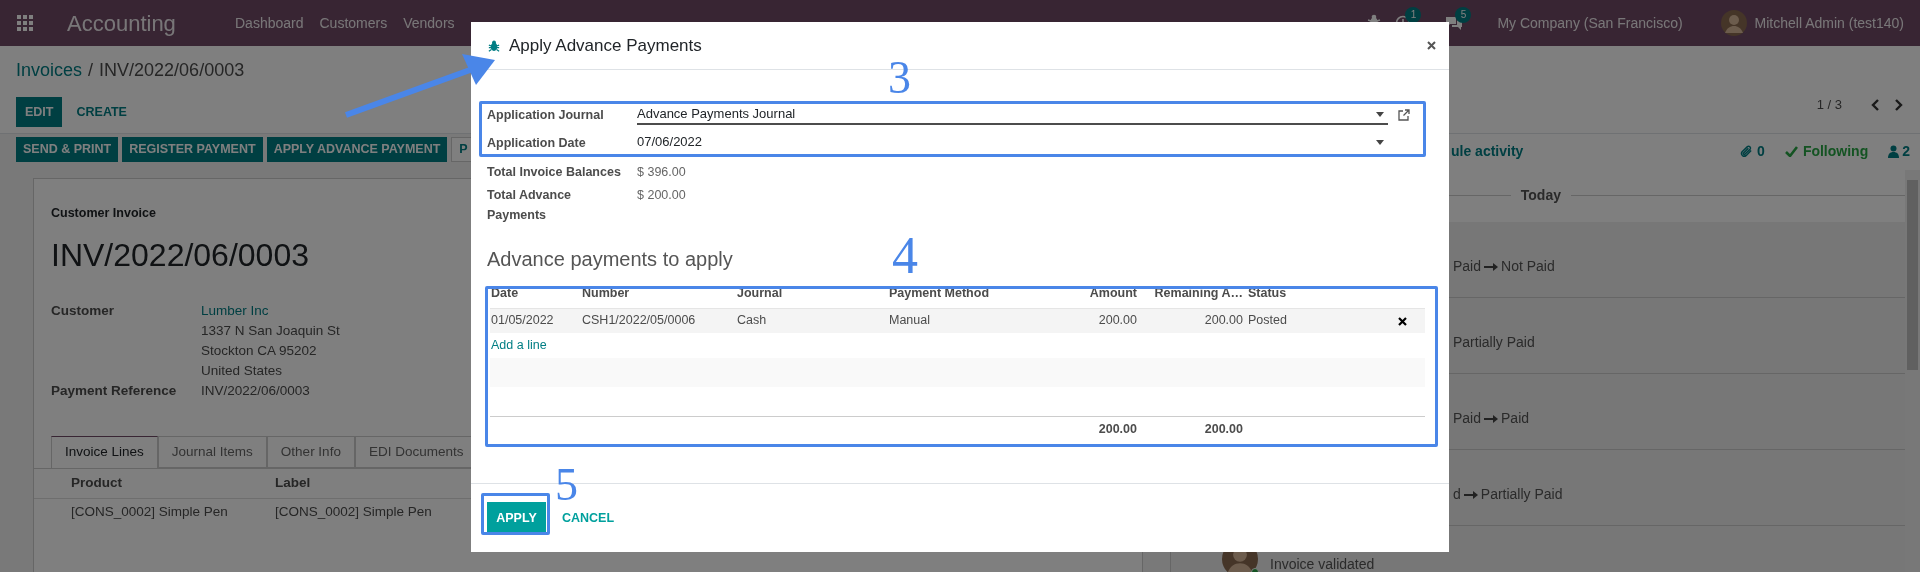 This screenshot has width=1920, height=572. What do you see at coordinates (1906, 151) in the screenshot?
I see `follower-count: 2` at bounding box center [1906, 151].